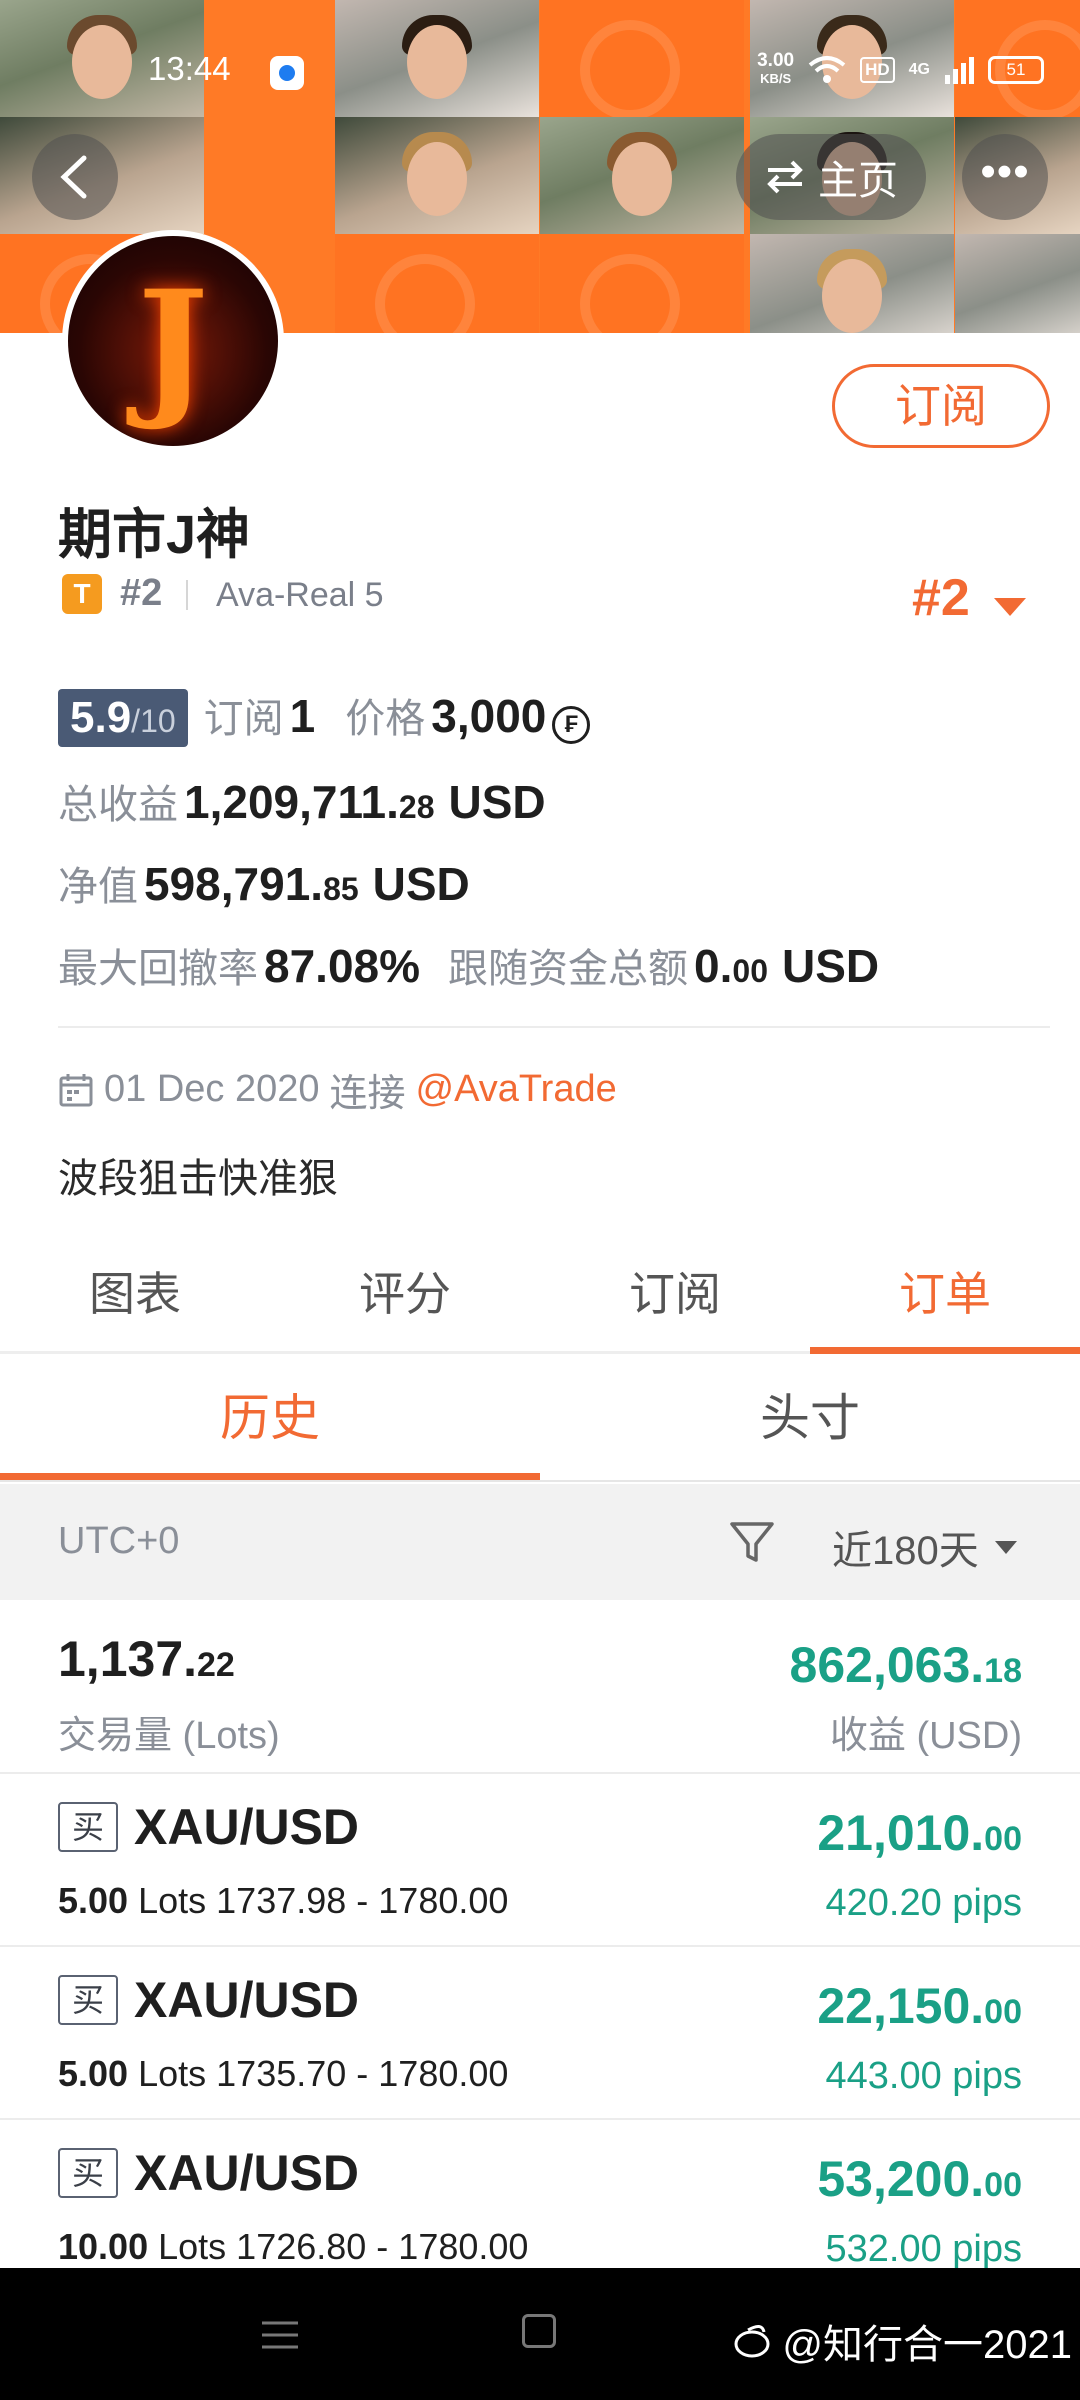 The image size is (1080, 2400). I want to click on total-profit-row: 总收益 1,209,711. 28 USD, so click(302, 801).